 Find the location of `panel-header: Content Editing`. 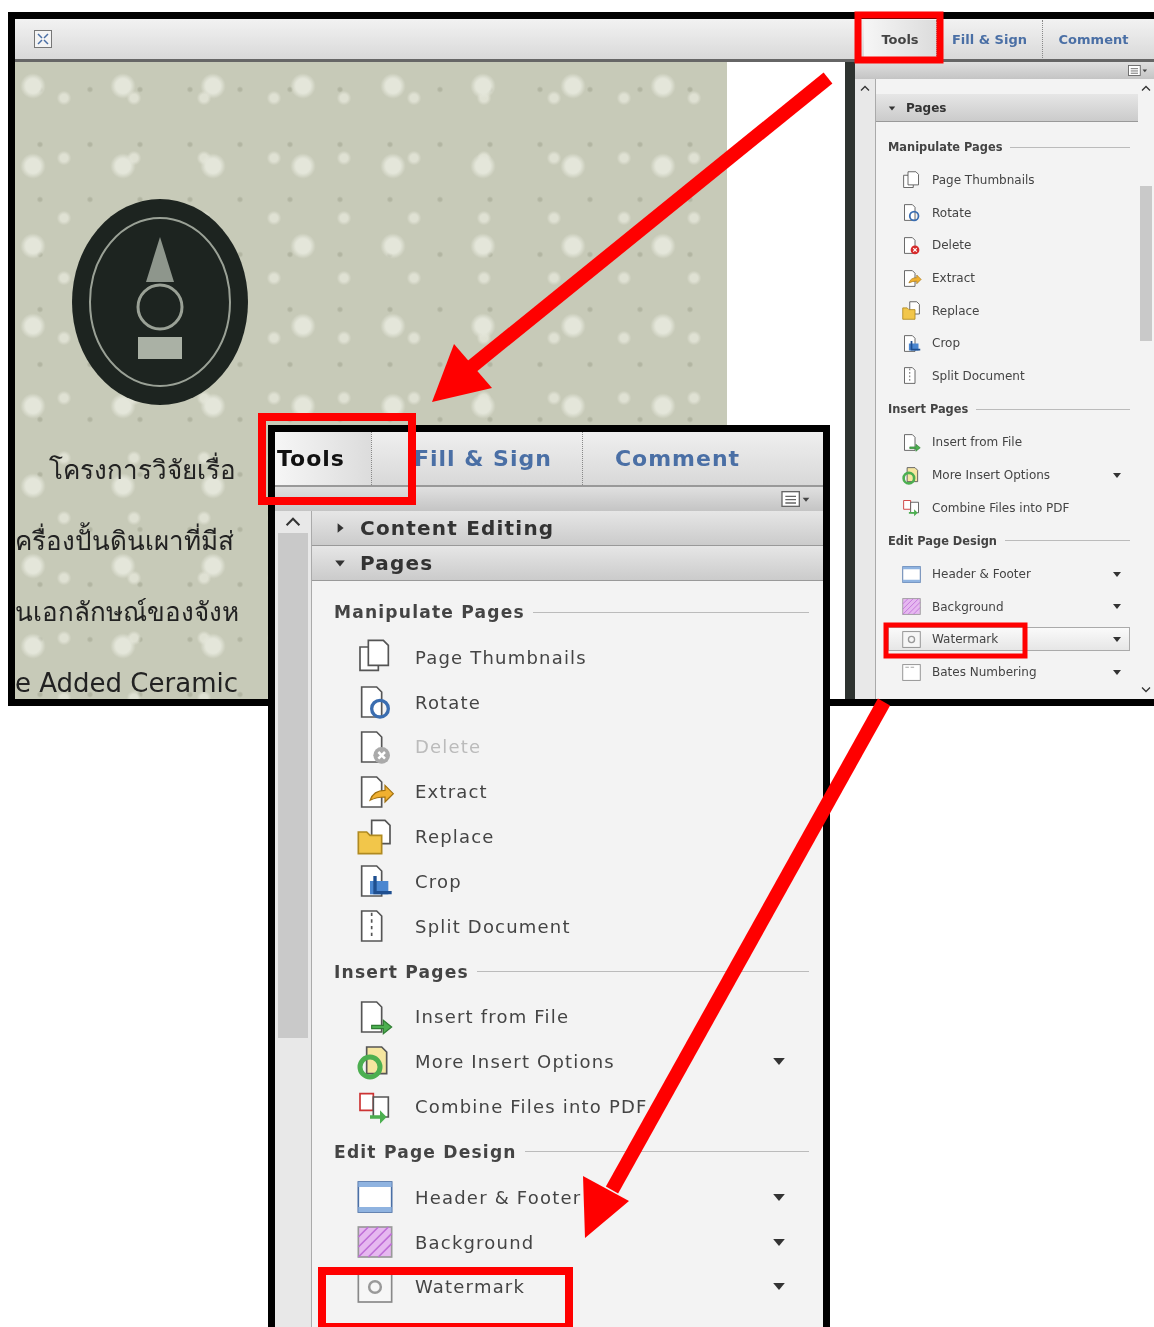

panel-header: Content Editing is located at coordinates (567, 528).